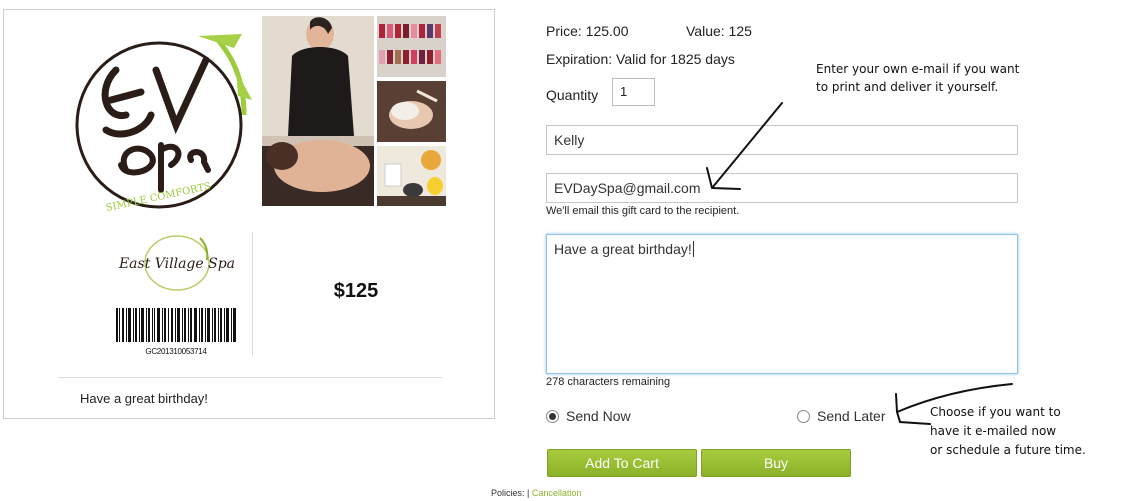 The width and height of the screenshot is (1134, 501). Describe the element at coordinates (744, 146) in the screenshot. I see `email-arrow` at that location.